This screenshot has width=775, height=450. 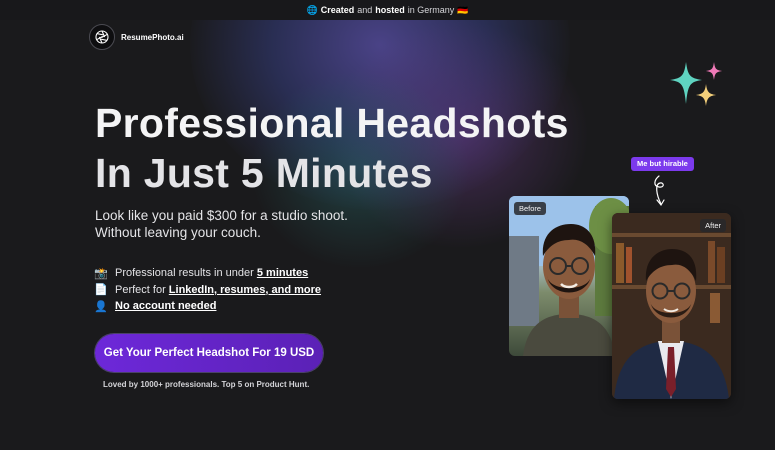 I want to click on and-text: and, so click(x=365, y=10).